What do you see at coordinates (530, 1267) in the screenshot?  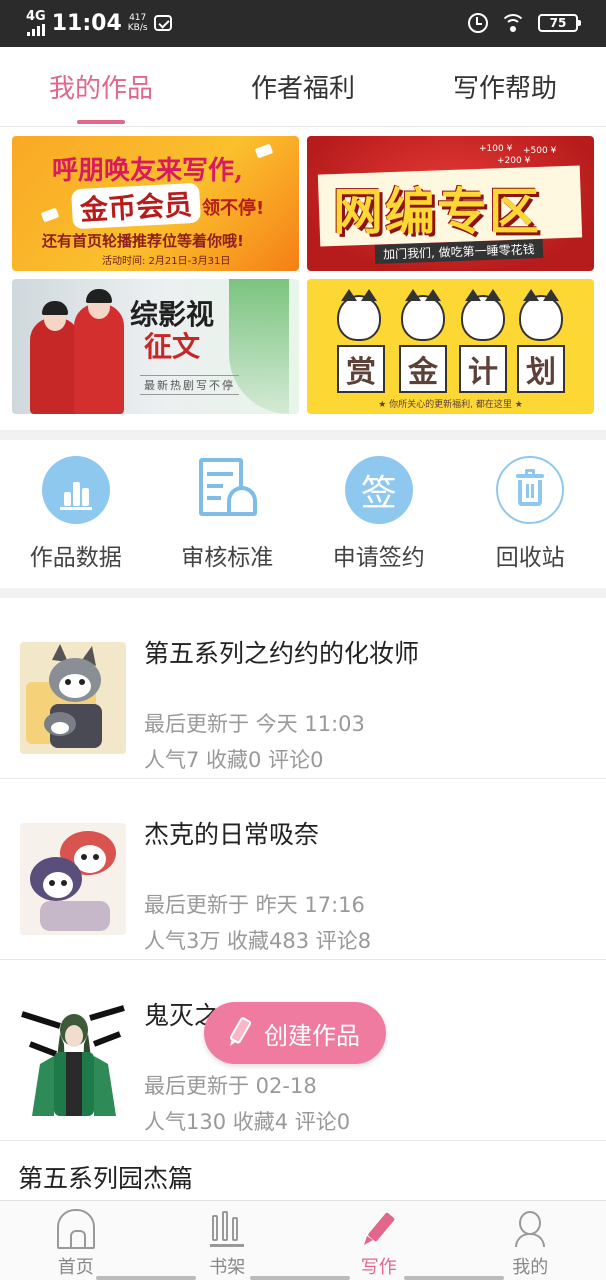 I see `nav-label: 我的` at bounding box center [530, 1267].